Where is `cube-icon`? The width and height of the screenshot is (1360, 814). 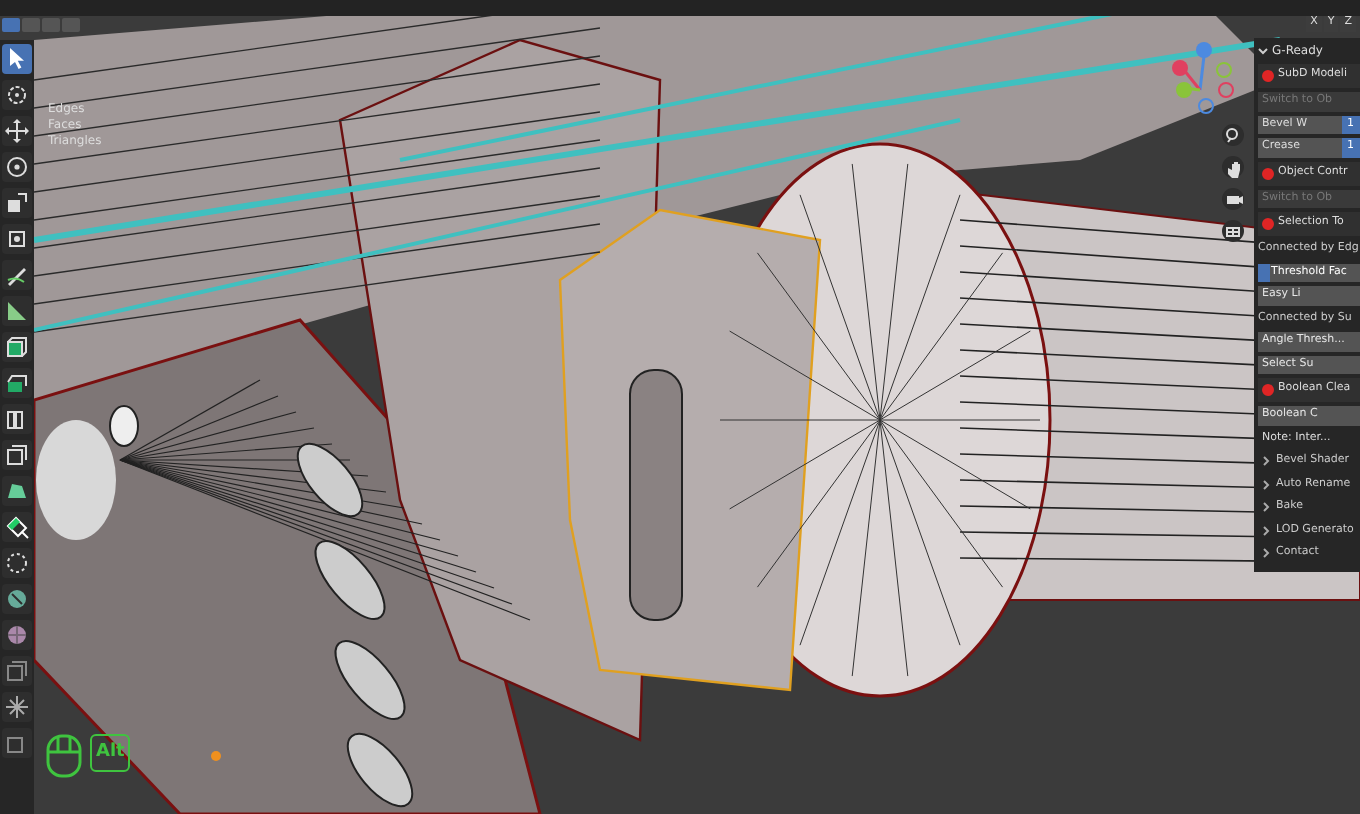
cube-icon is located at coordinates (17, 347).